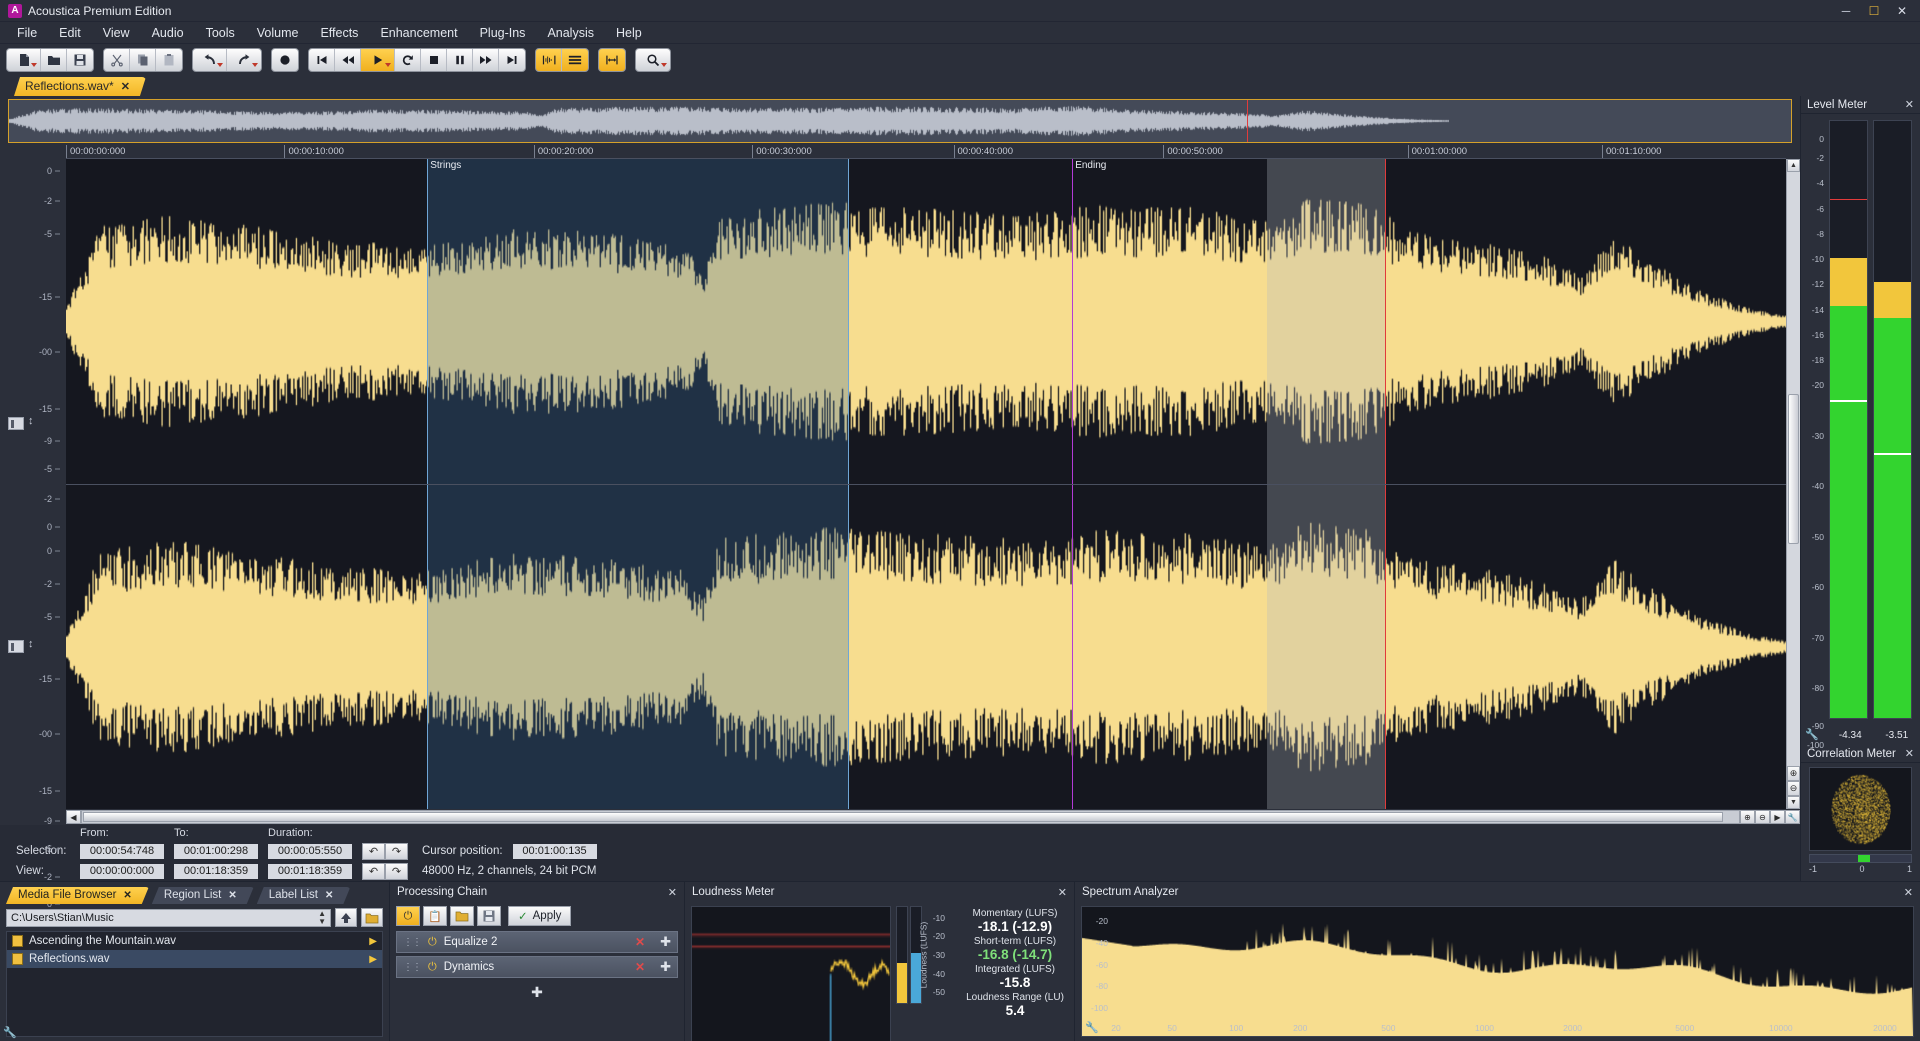 This screenshot has height=1041, width=1920. I want to click on menu-item-tools: Tools, so click(220, 33).